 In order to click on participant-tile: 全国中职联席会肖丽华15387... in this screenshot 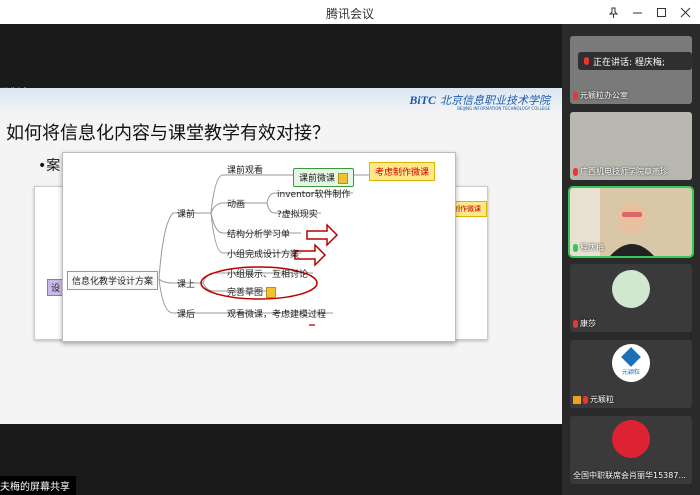, I will do `click(631, 450)`.